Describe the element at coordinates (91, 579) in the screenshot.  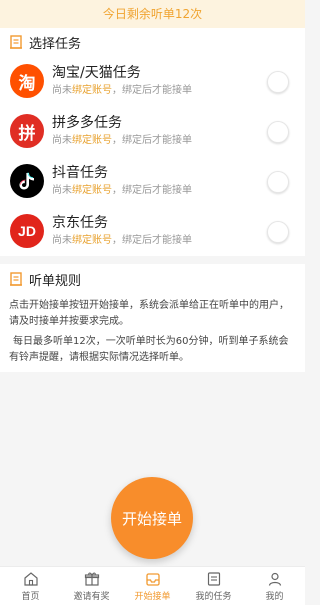
I see `gift-icon` at that location.